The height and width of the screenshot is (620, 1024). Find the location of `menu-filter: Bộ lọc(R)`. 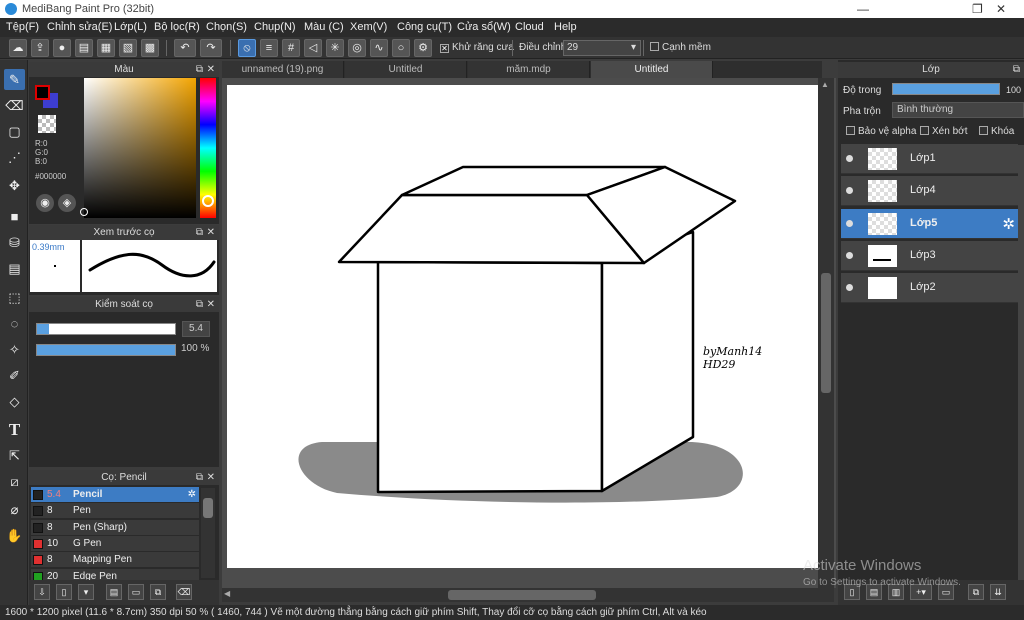

menu-filter: Bộ lọc(R) is located at coordinates (177, 27).